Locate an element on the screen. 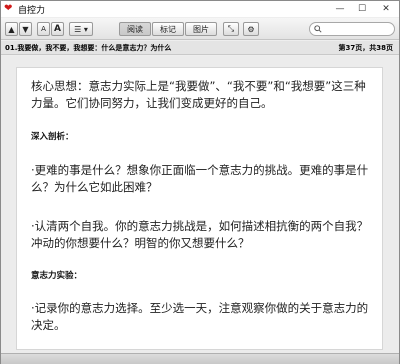  view-menu-button: ☰ ▾ is located at coordinates (81, 29).